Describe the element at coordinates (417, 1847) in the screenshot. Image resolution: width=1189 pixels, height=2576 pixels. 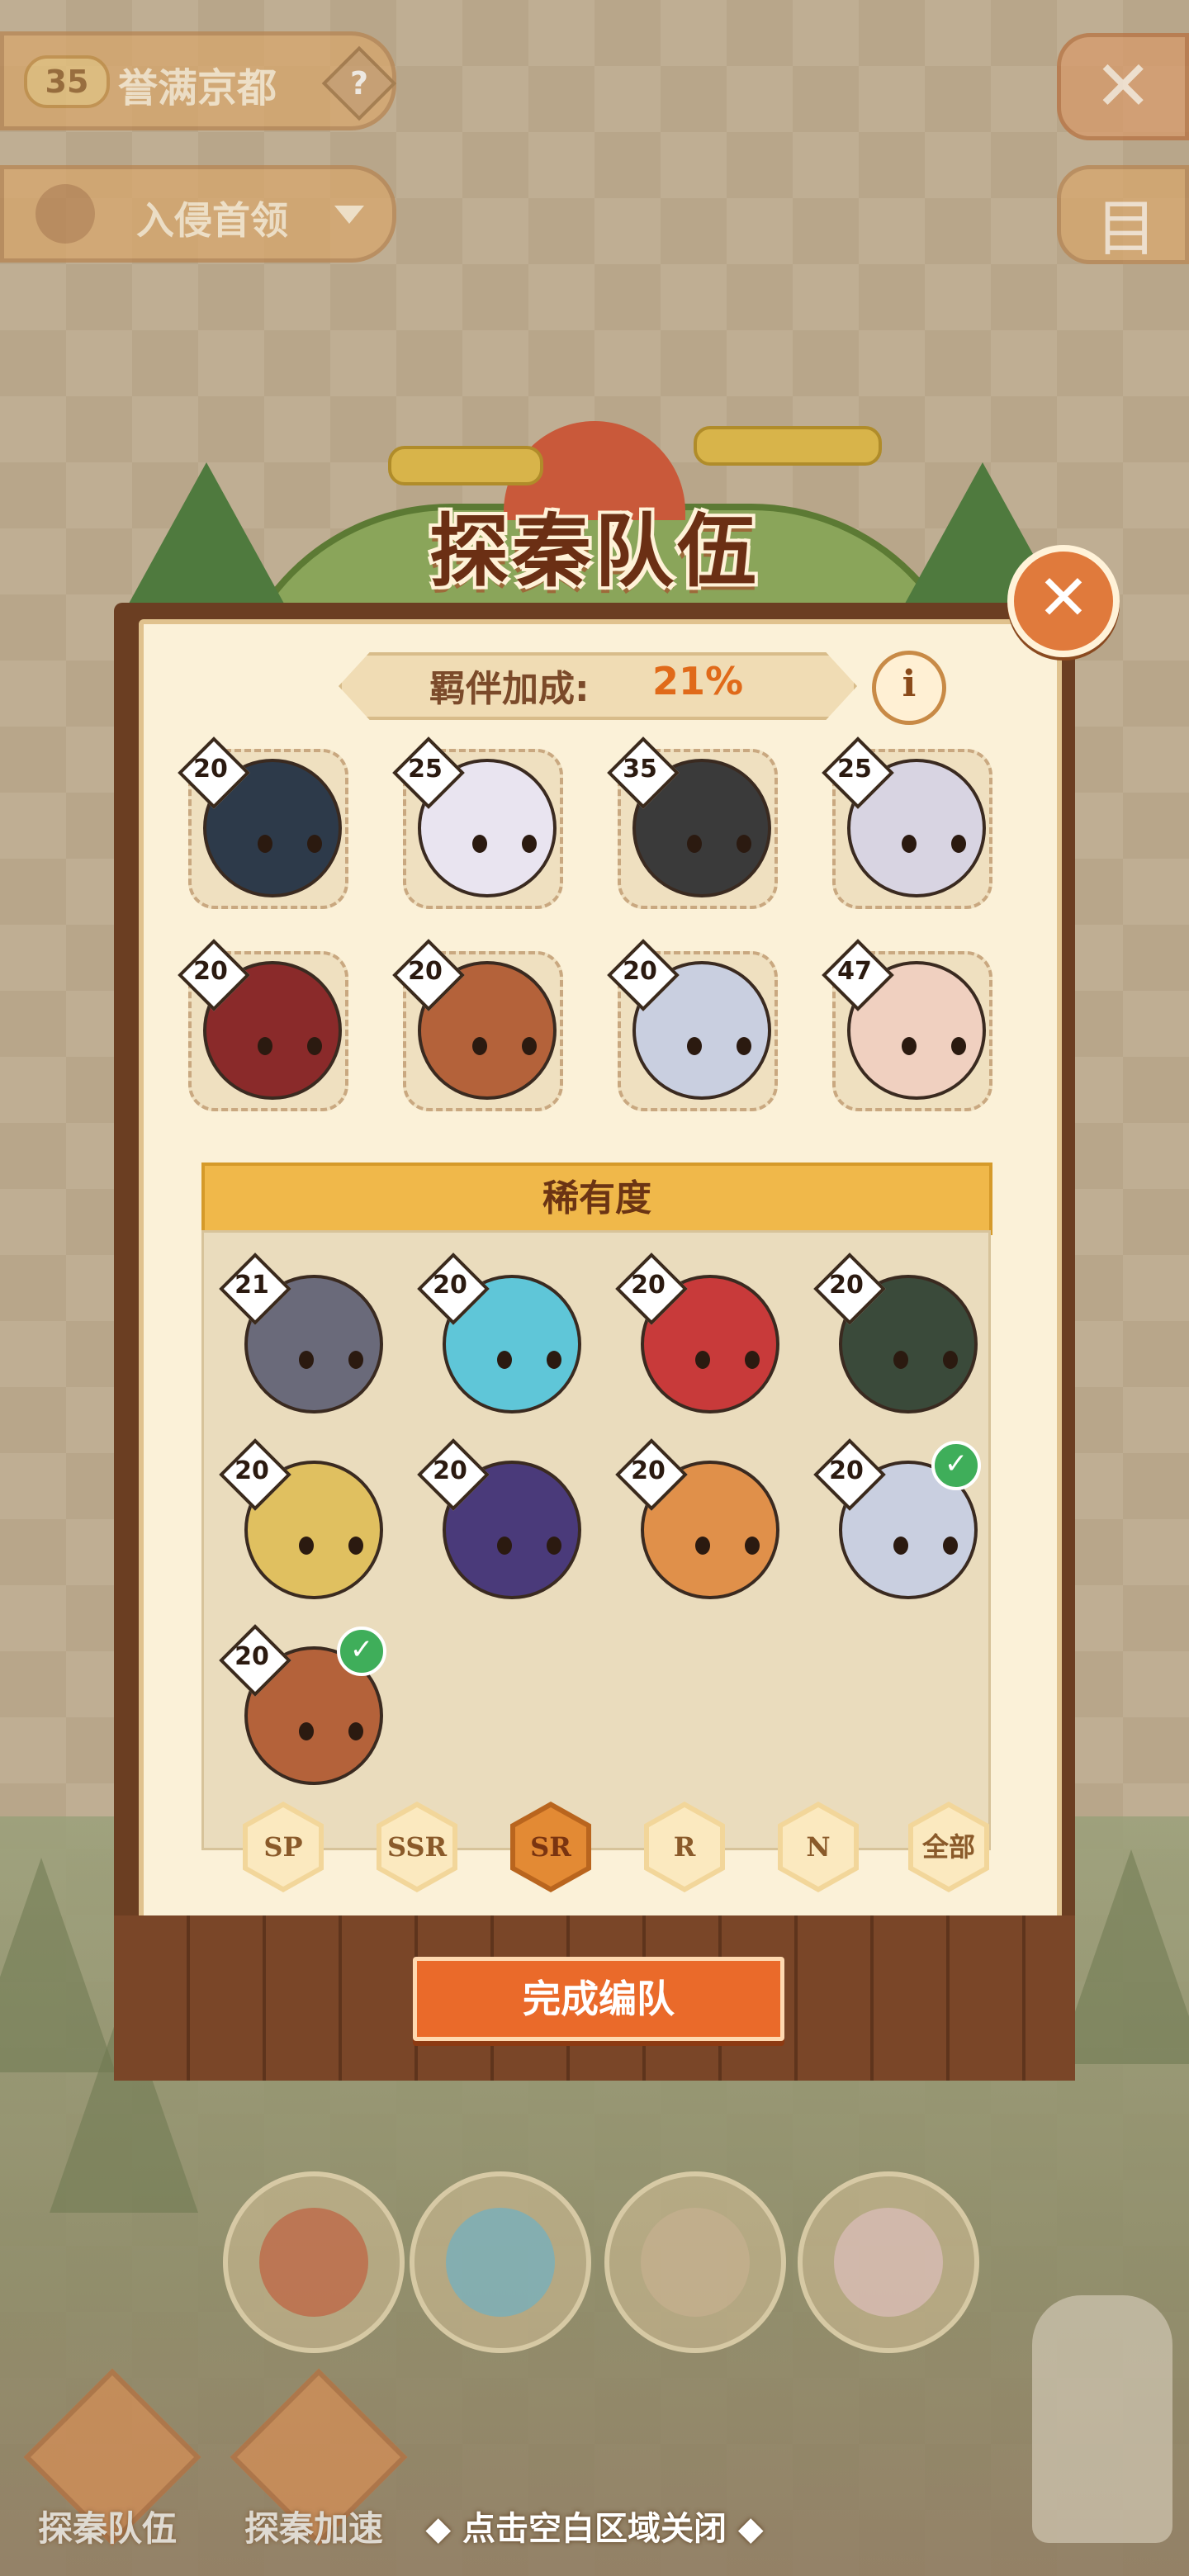
I see `rarity-filter-ssr: SSR` at that location.